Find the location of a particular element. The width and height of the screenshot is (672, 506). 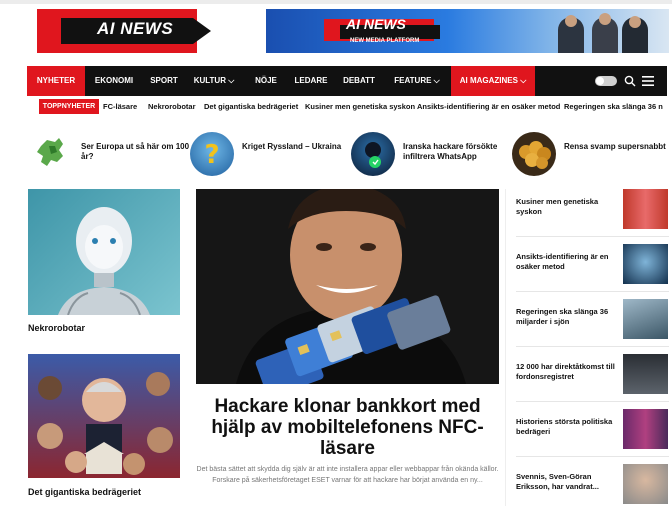

question-mark-icon: ? is located at coordinates (212, 154).